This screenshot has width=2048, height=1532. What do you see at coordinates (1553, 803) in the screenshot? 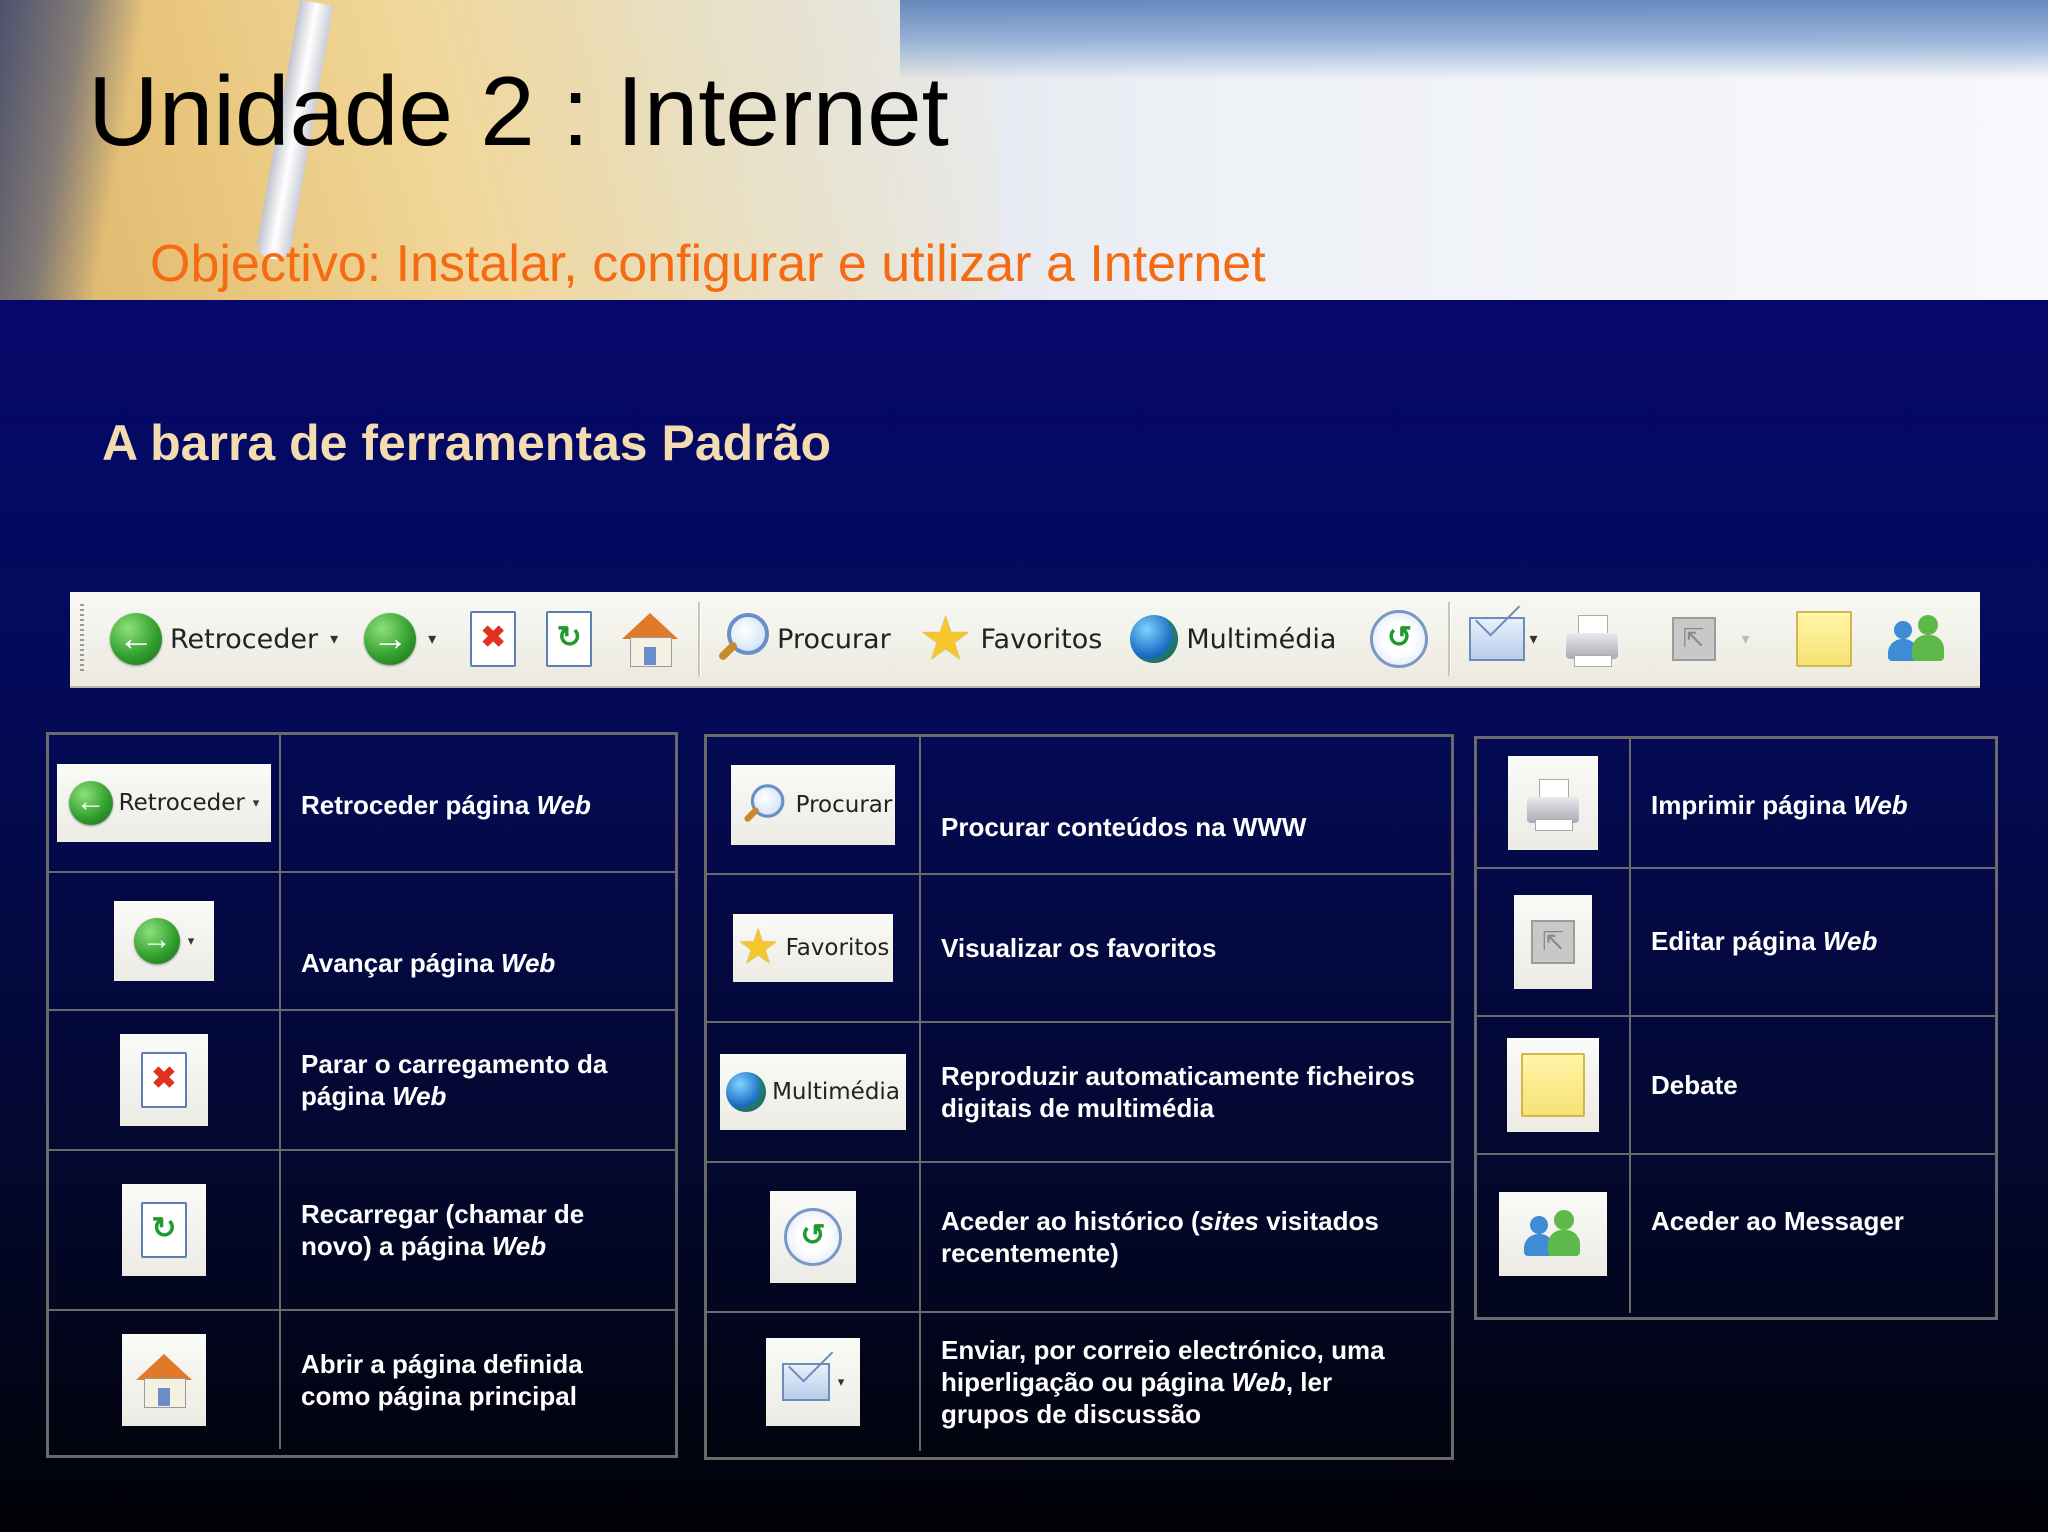
I see `print-button-image` at bounding box center [1553, 803].